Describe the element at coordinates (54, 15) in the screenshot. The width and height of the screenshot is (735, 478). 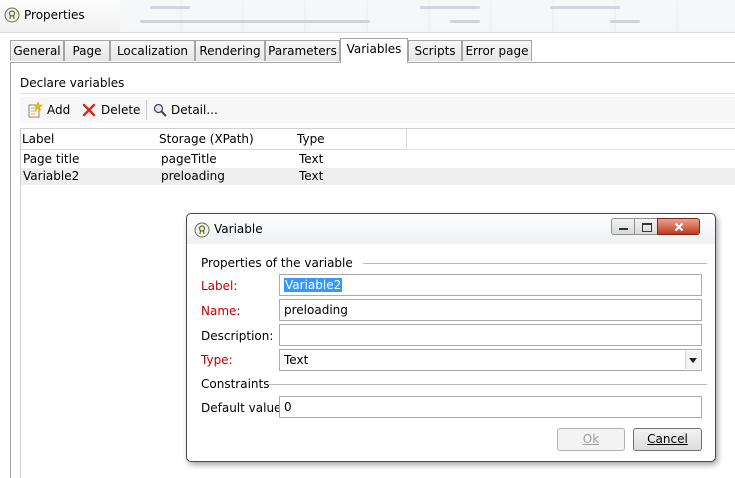
I see `window-title: Properties` at that location.